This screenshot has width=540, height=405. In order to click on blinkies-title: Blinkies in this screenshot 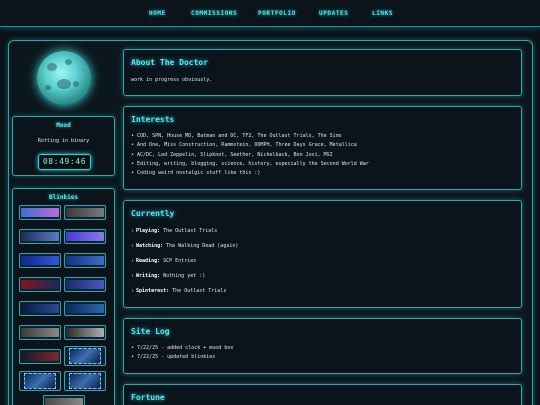, I will do `click(63, 197)`.